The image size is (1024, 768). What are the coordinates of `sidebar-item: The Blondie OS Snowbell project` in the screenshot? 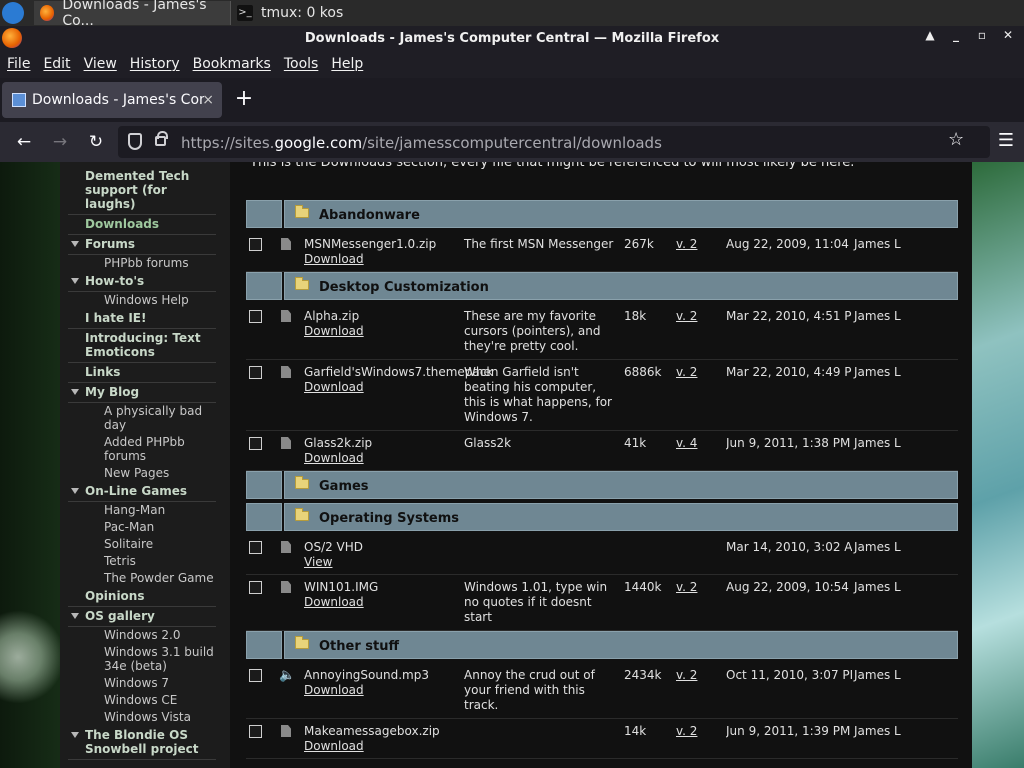 It's located at (142, 743).